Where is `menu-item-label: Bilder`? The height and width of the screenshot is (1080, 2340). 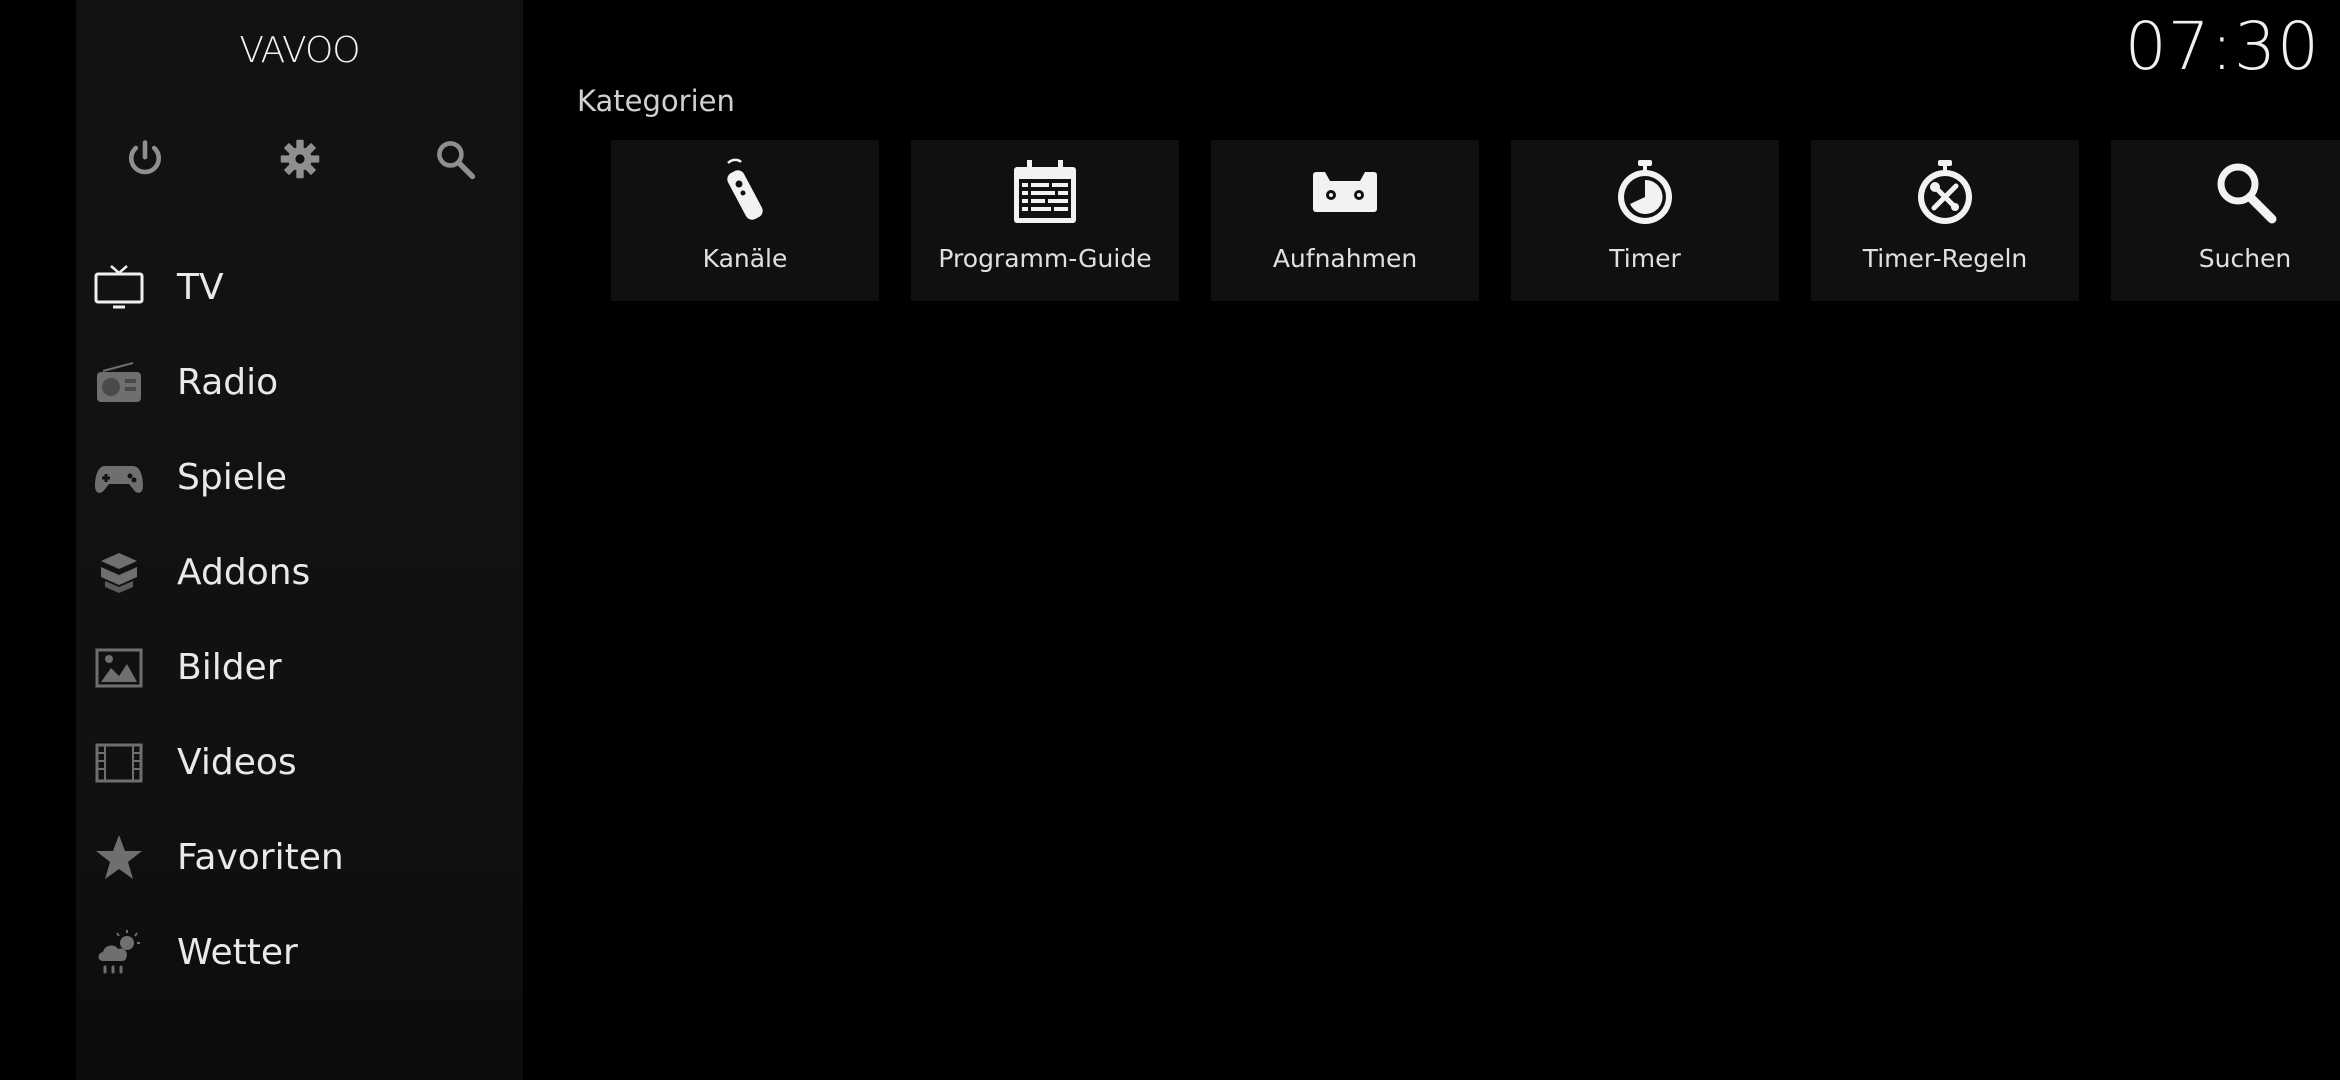 menu-item-label: Bilder is located at coordinates (229, 667).